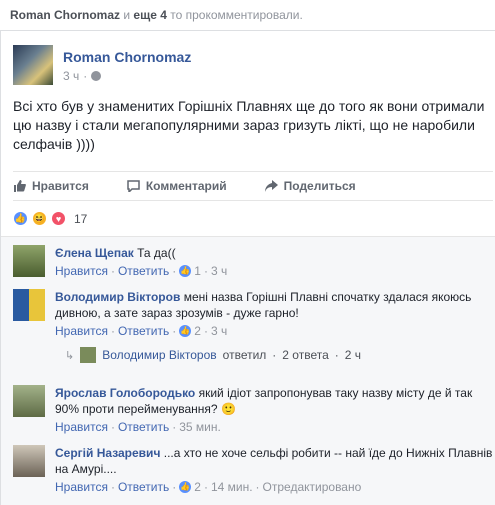 The image size is (495, 505). I want to click on reactions-count: 17, so click(81, 218).